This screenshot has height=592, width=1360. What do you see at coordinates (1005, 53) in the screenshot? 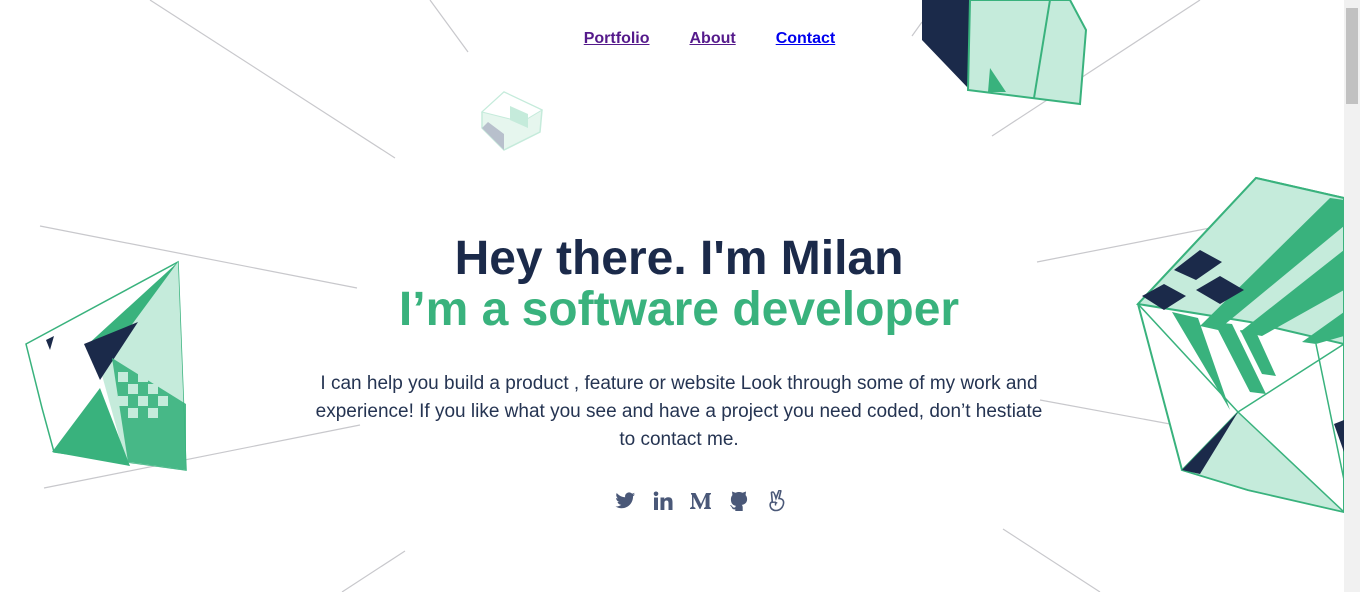
I see `shape-top-right` at bounding box center [1005, 53].